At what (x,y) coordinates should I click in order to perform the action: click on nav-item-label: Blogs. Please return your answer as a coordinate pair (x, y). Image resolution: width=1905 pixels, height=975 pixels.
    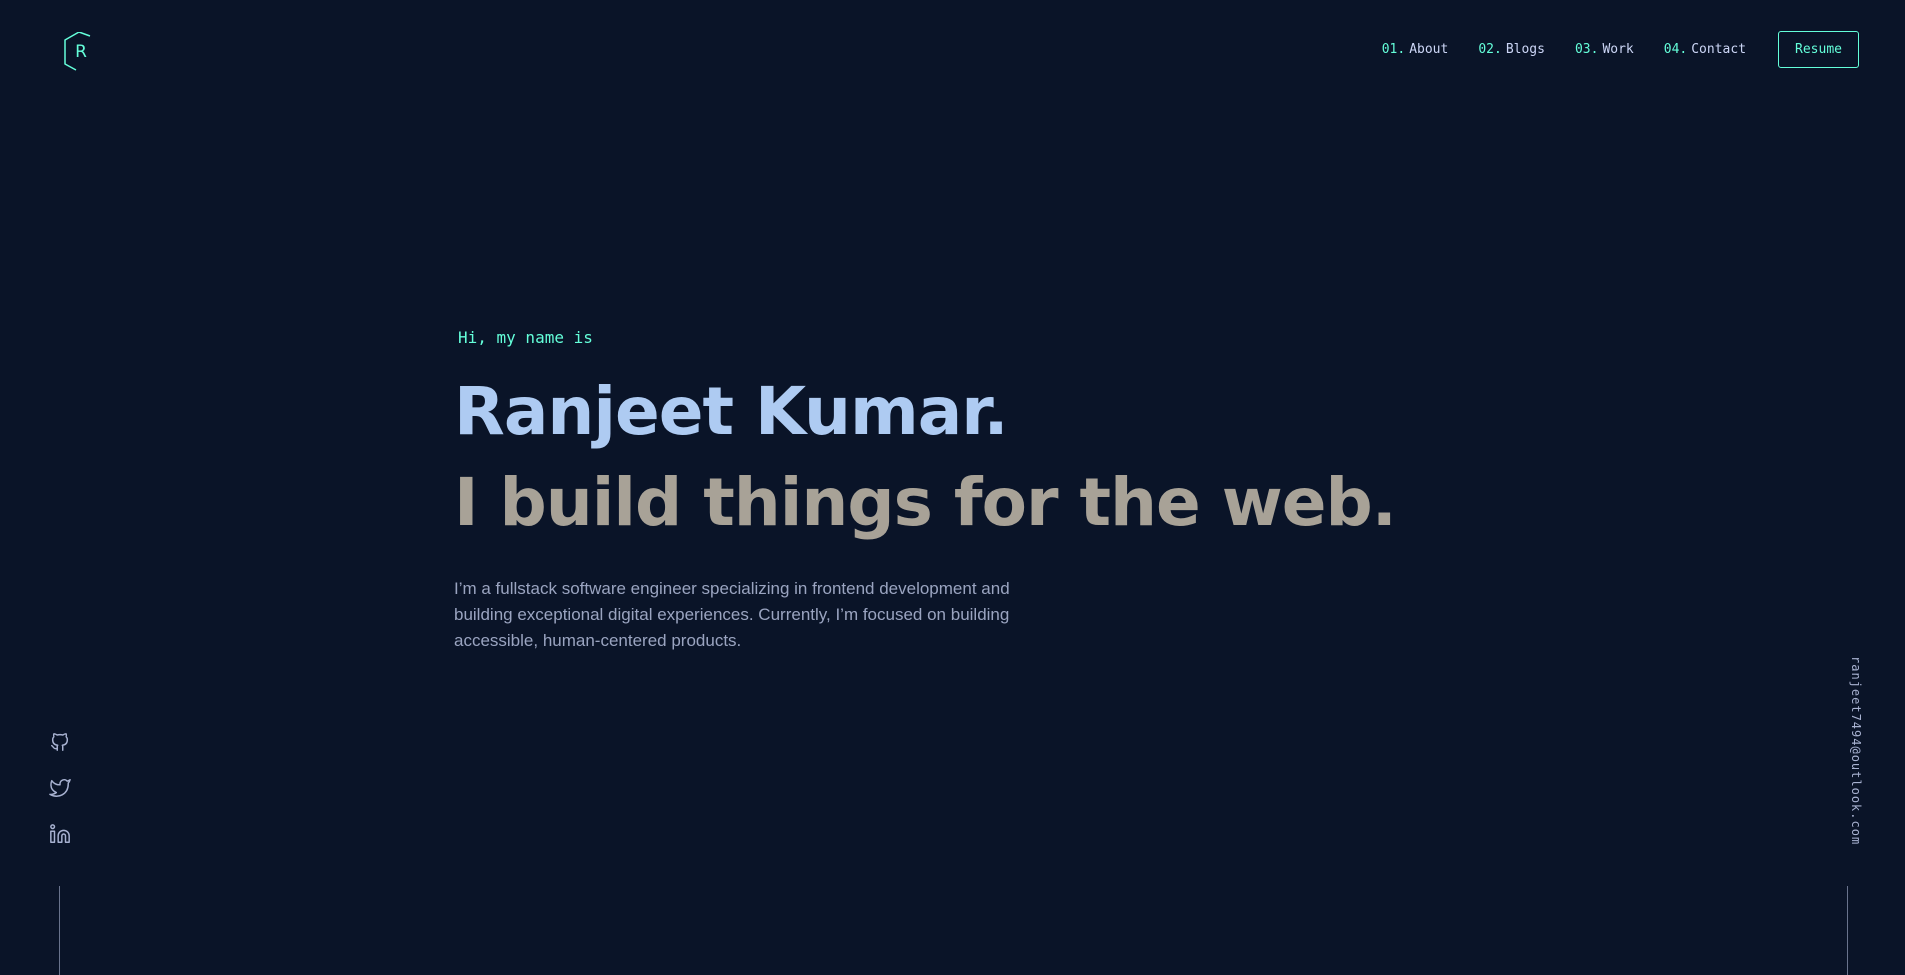
    Looking at the image, I should click on (1525, 49).